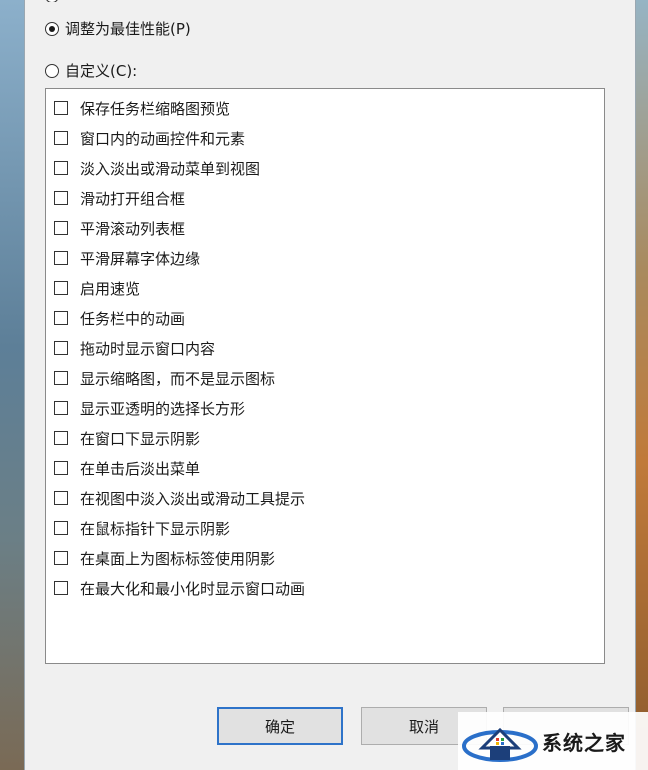  Describe the element at coordinates (163, 138) in the screenshot. I see `list-item-label: 窗口内的动画控件和元素` at that location.